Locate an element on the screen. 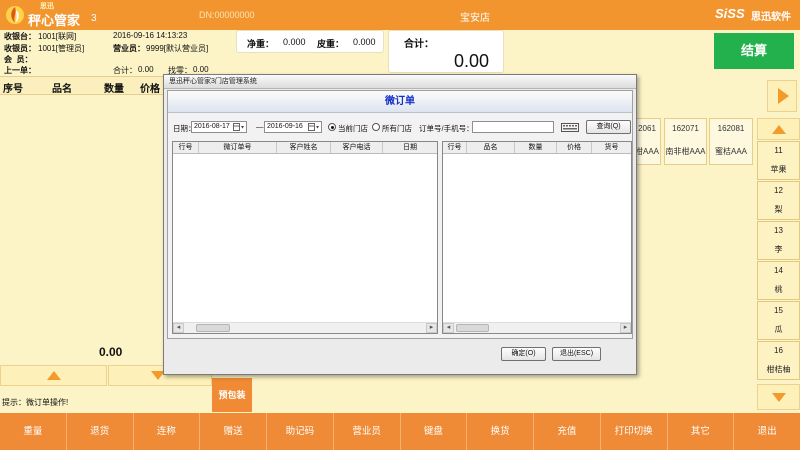  product-code: 2061 is located at coordinates (647, 128).